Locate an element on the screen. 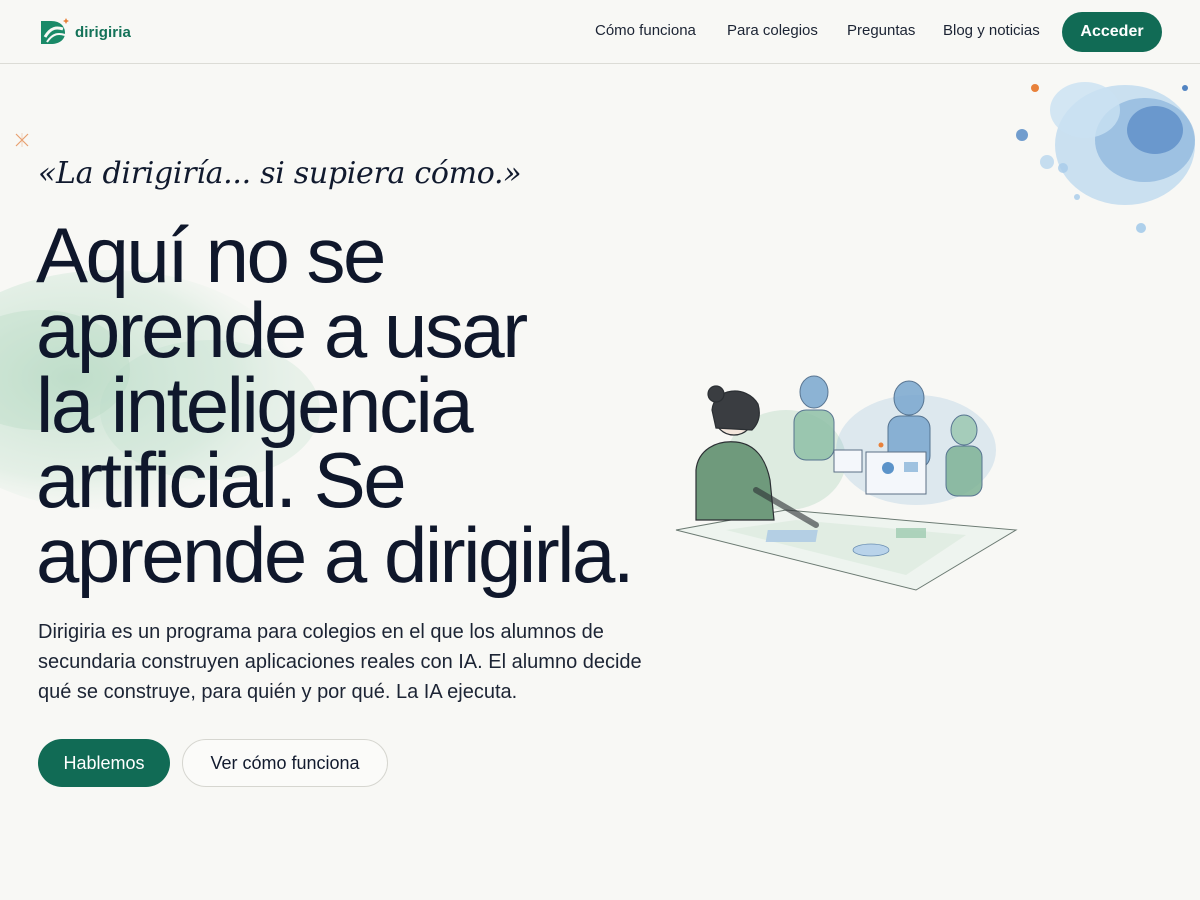 The width and height of the screenshot is (1200, 900). headline-line: aprende a dirigirla. is located at coordinates (335, 555).